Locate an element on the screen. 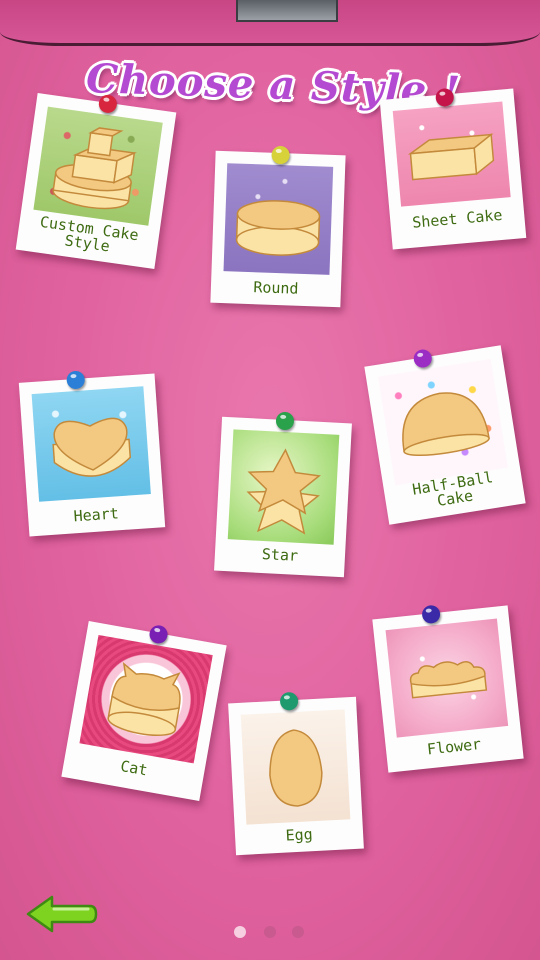 The image size is (540, 960). egg-cake-icon is located at coordinates (296, 768).